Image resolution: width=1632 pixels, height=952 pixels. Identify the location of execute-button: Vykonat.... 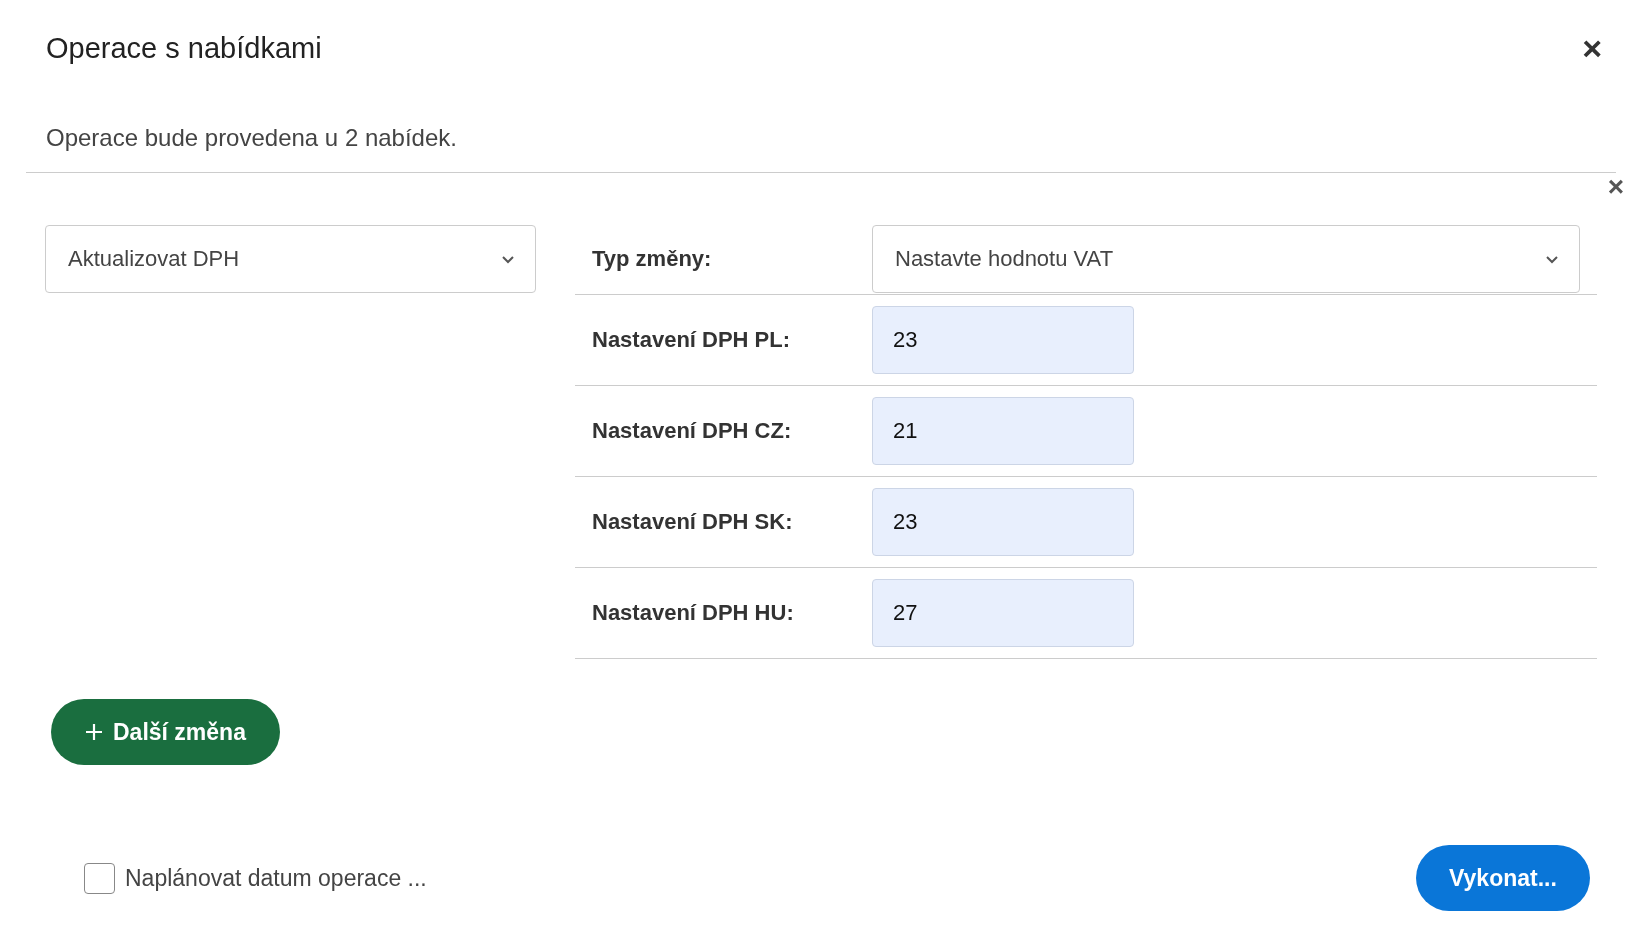
(1503, 878).